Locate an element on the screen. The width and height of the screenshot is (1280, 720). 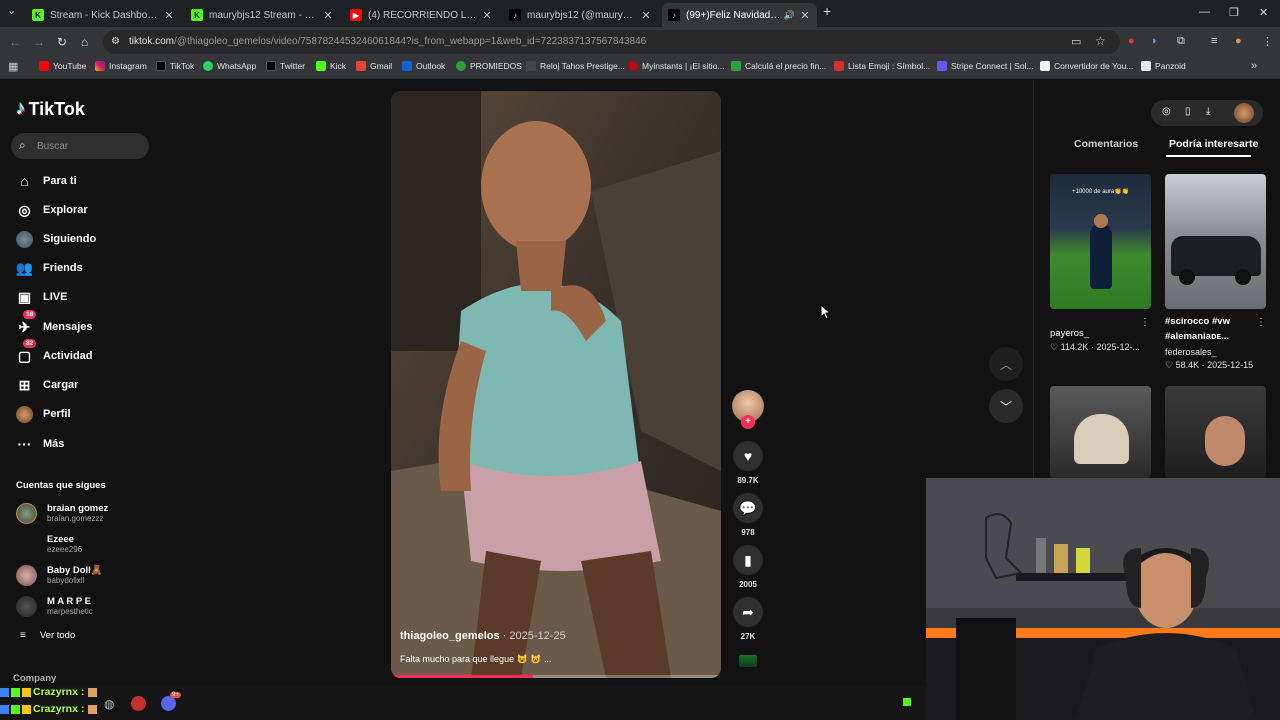
see-all-link: ≡ Ver todo is located at coordinates (47, 635).